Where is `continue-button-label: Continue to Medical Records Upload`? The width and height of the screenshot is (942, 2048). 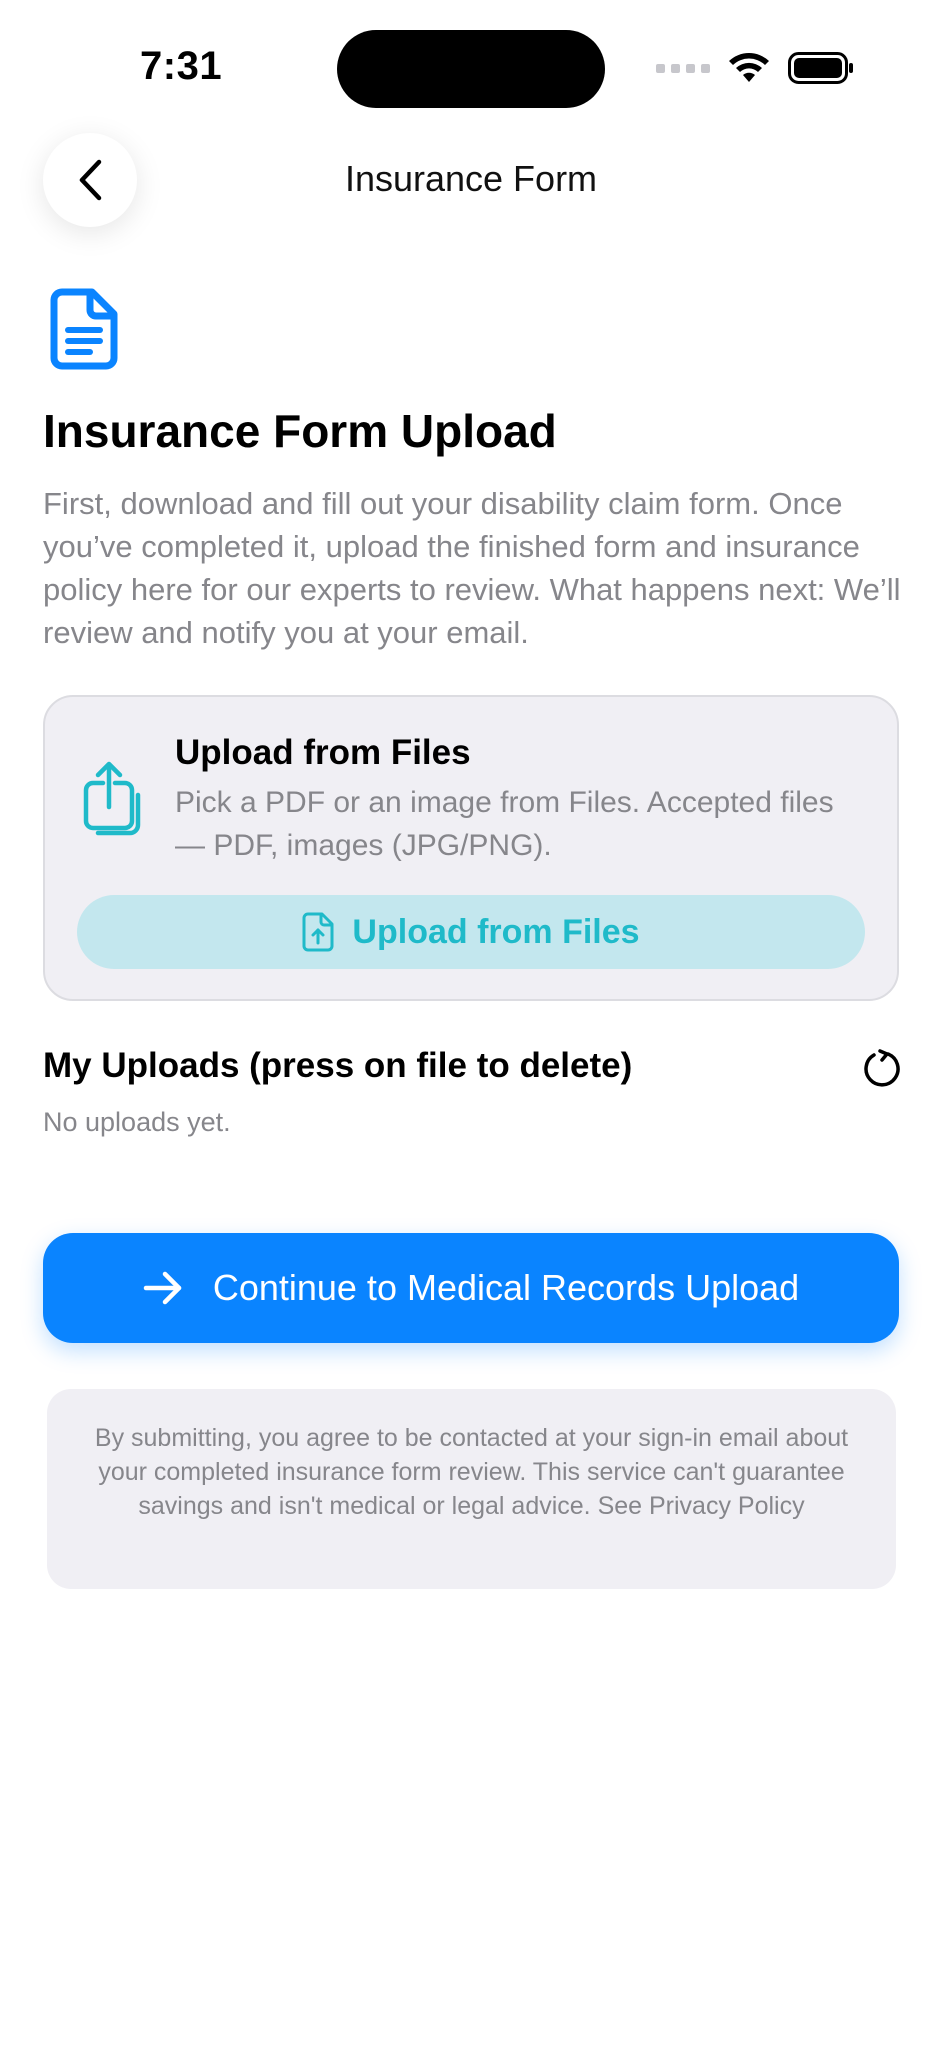
continue-button-label: Continue to Medical Records Upload is located at coordinates (506, 1287).